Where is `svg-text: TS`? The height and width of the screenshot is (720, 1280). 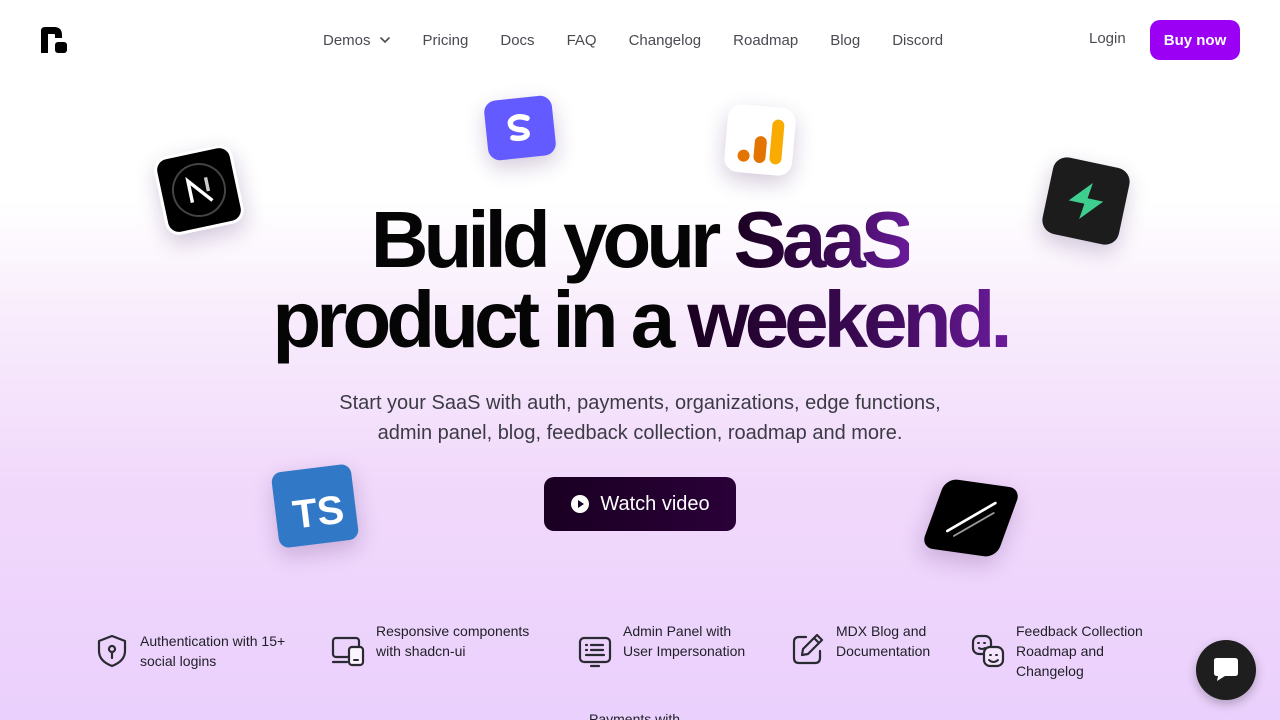
svg-text: TS is located at coordinates (318, 513).